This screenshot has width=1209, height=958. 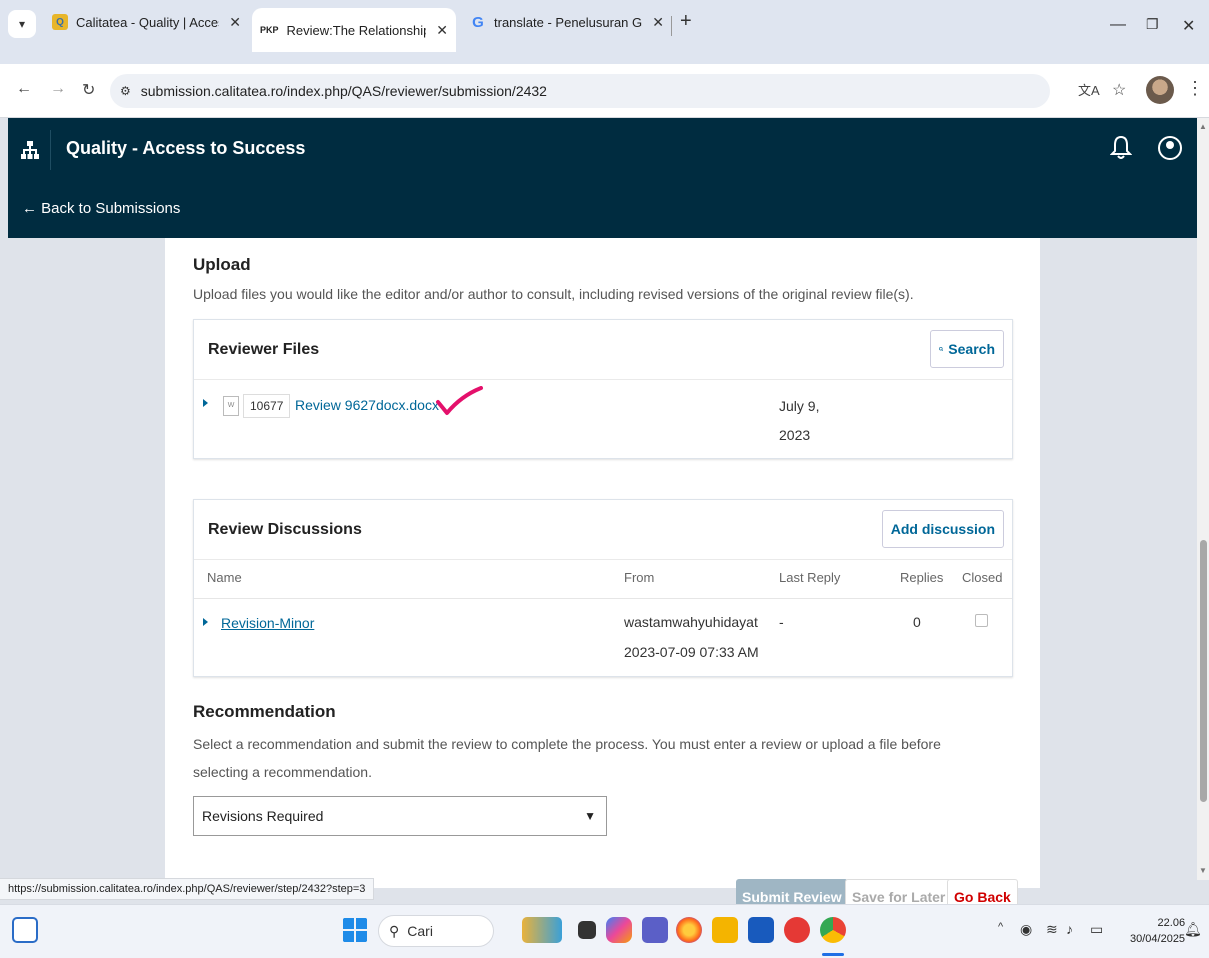 I want to click on bell-icon, so click(x=1121, y=147).